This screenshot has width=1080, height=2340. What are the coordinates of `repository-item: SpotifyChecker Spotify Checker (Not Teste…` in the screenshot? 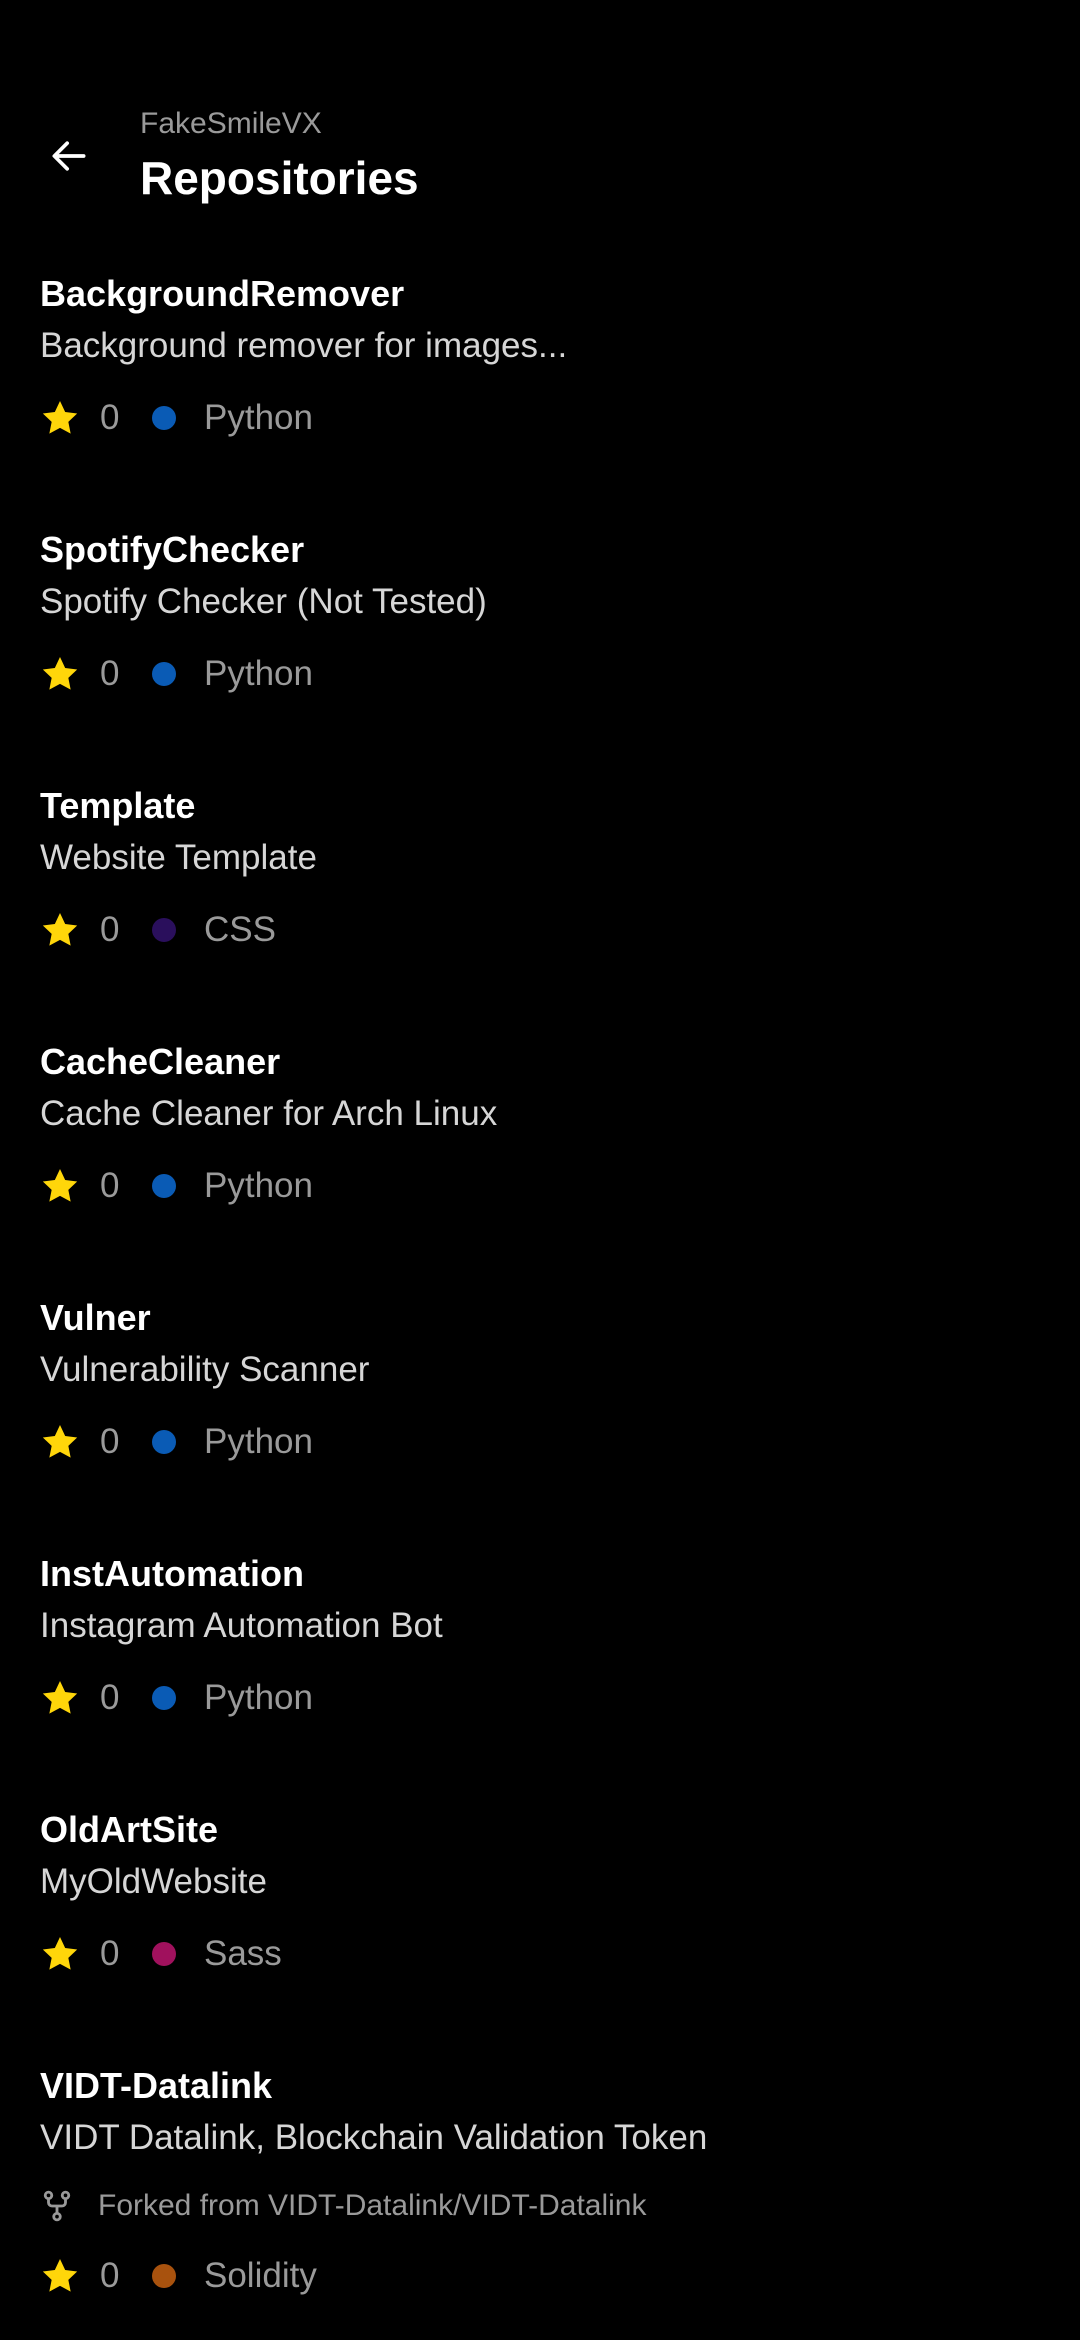 It's located at (540, 640).